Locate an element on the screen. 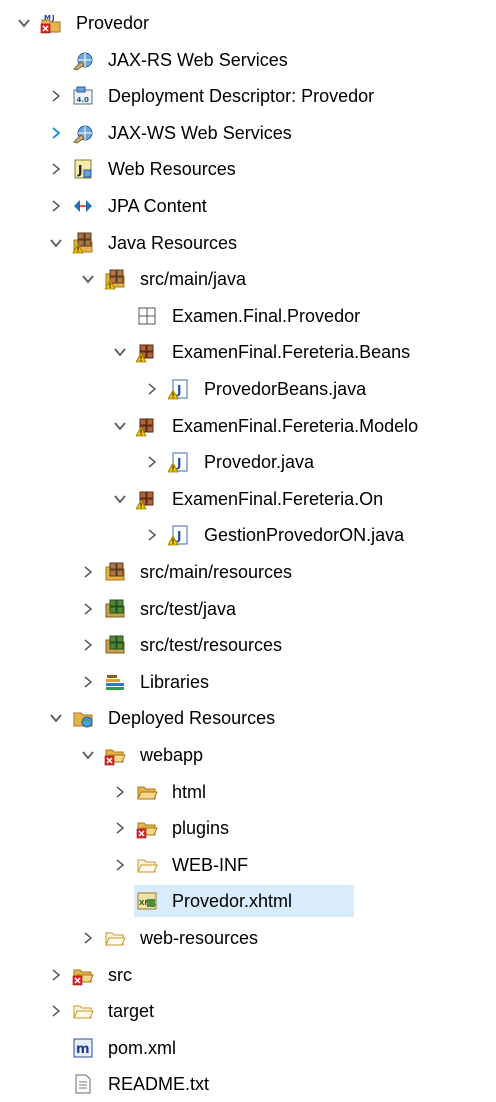 The image size is (496, 1102). tree-item-label: web-resources is located at coordinates (199, 938).